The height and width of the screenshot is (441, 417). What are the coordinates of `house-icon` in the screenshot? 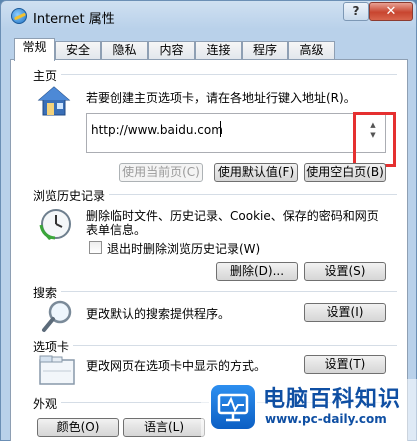 It's located at (54, 101).